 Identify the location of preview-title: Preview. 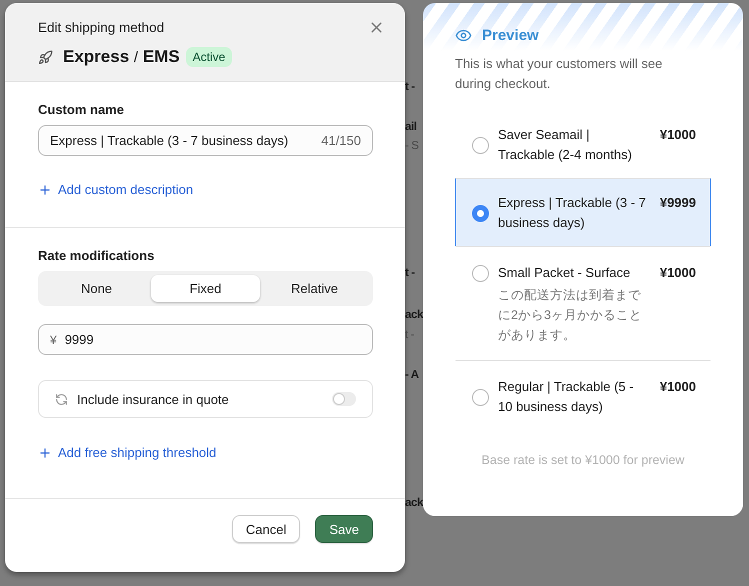
(510, 35).